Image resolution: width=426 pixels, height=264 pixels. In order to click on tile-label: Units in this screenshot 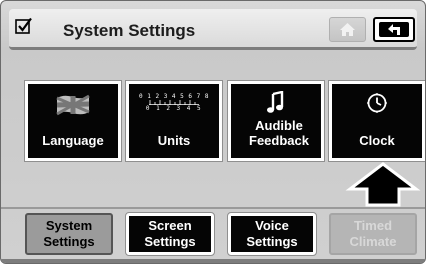, I will do `click(174, 140)`.